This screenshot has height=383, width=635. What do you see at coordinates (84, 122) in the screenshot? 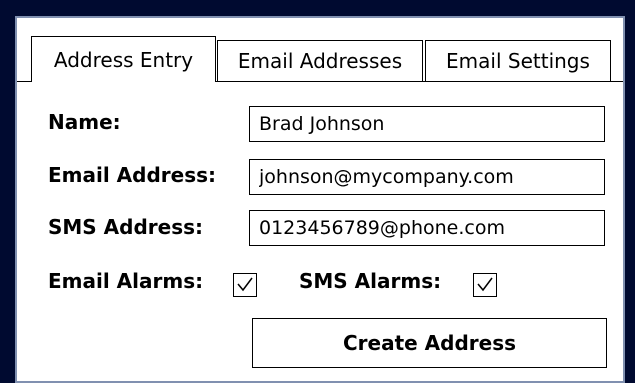
I see `name-label: Name:` at bounding box center [84, 122].